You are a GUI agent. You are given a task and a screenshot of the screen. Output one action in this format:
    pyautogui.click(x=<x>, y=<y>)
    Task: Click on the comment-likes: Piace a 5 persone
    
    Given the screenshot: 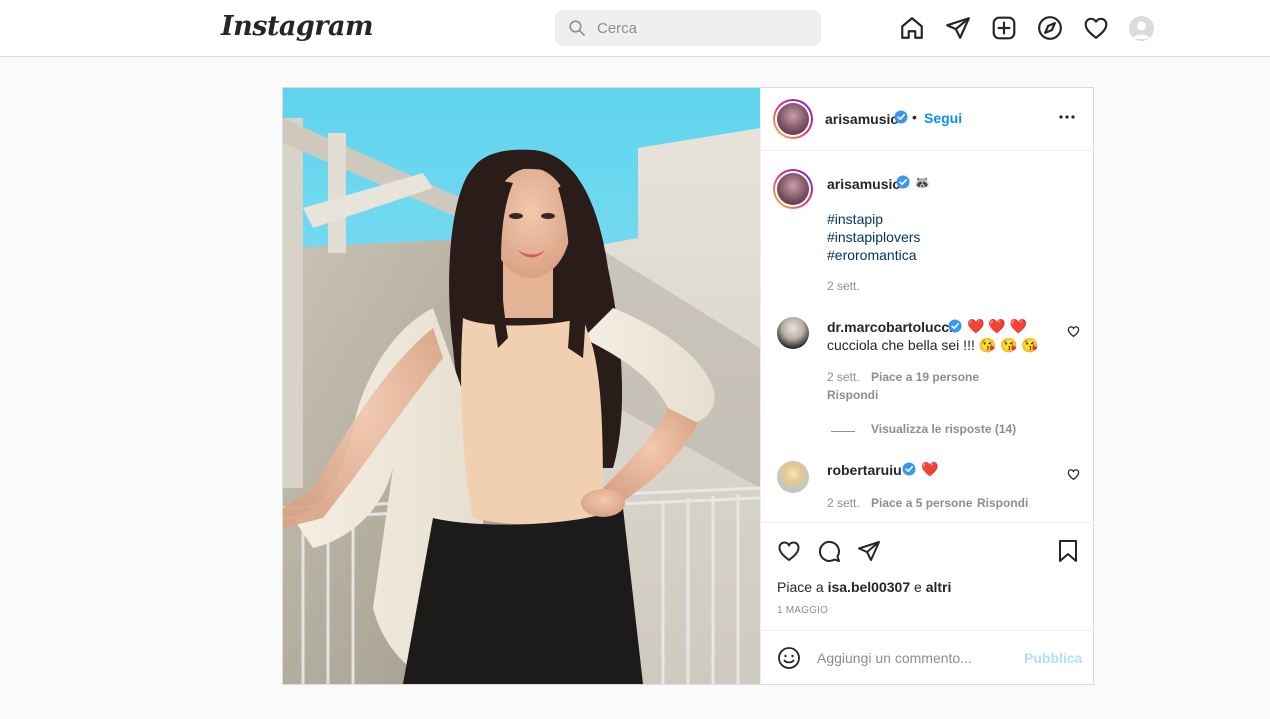 What is the action you would take?
    pyautogui.click(x=921, y=503)
    